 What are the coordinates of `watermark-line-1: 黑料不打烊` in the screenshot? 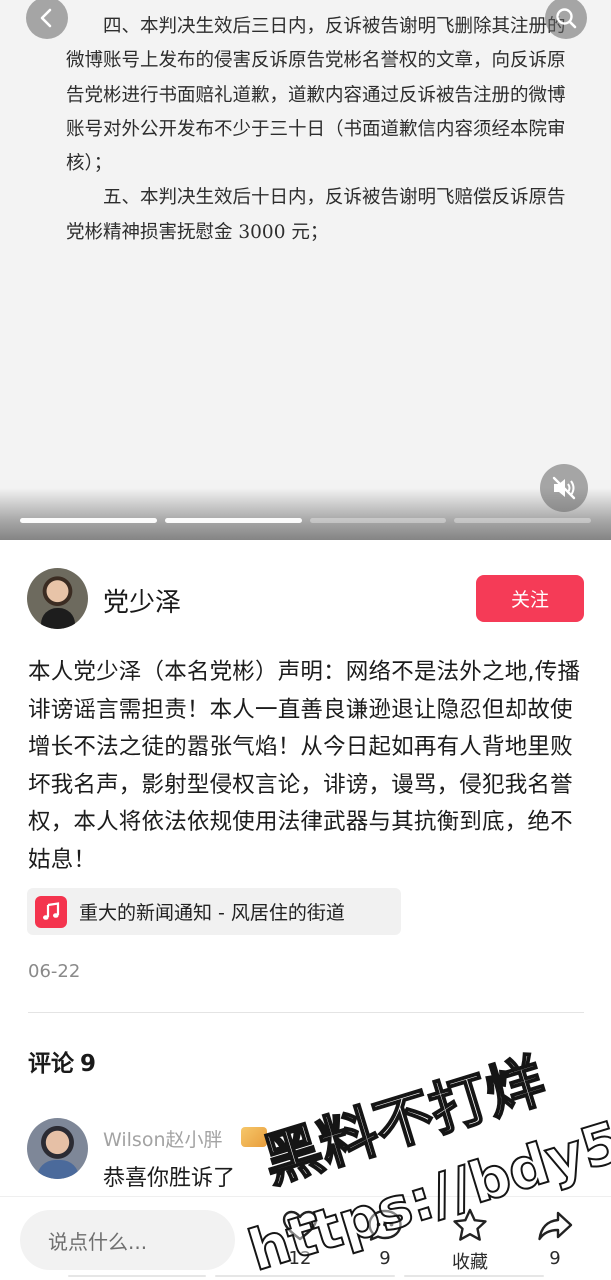 It's located at (403, 1121).